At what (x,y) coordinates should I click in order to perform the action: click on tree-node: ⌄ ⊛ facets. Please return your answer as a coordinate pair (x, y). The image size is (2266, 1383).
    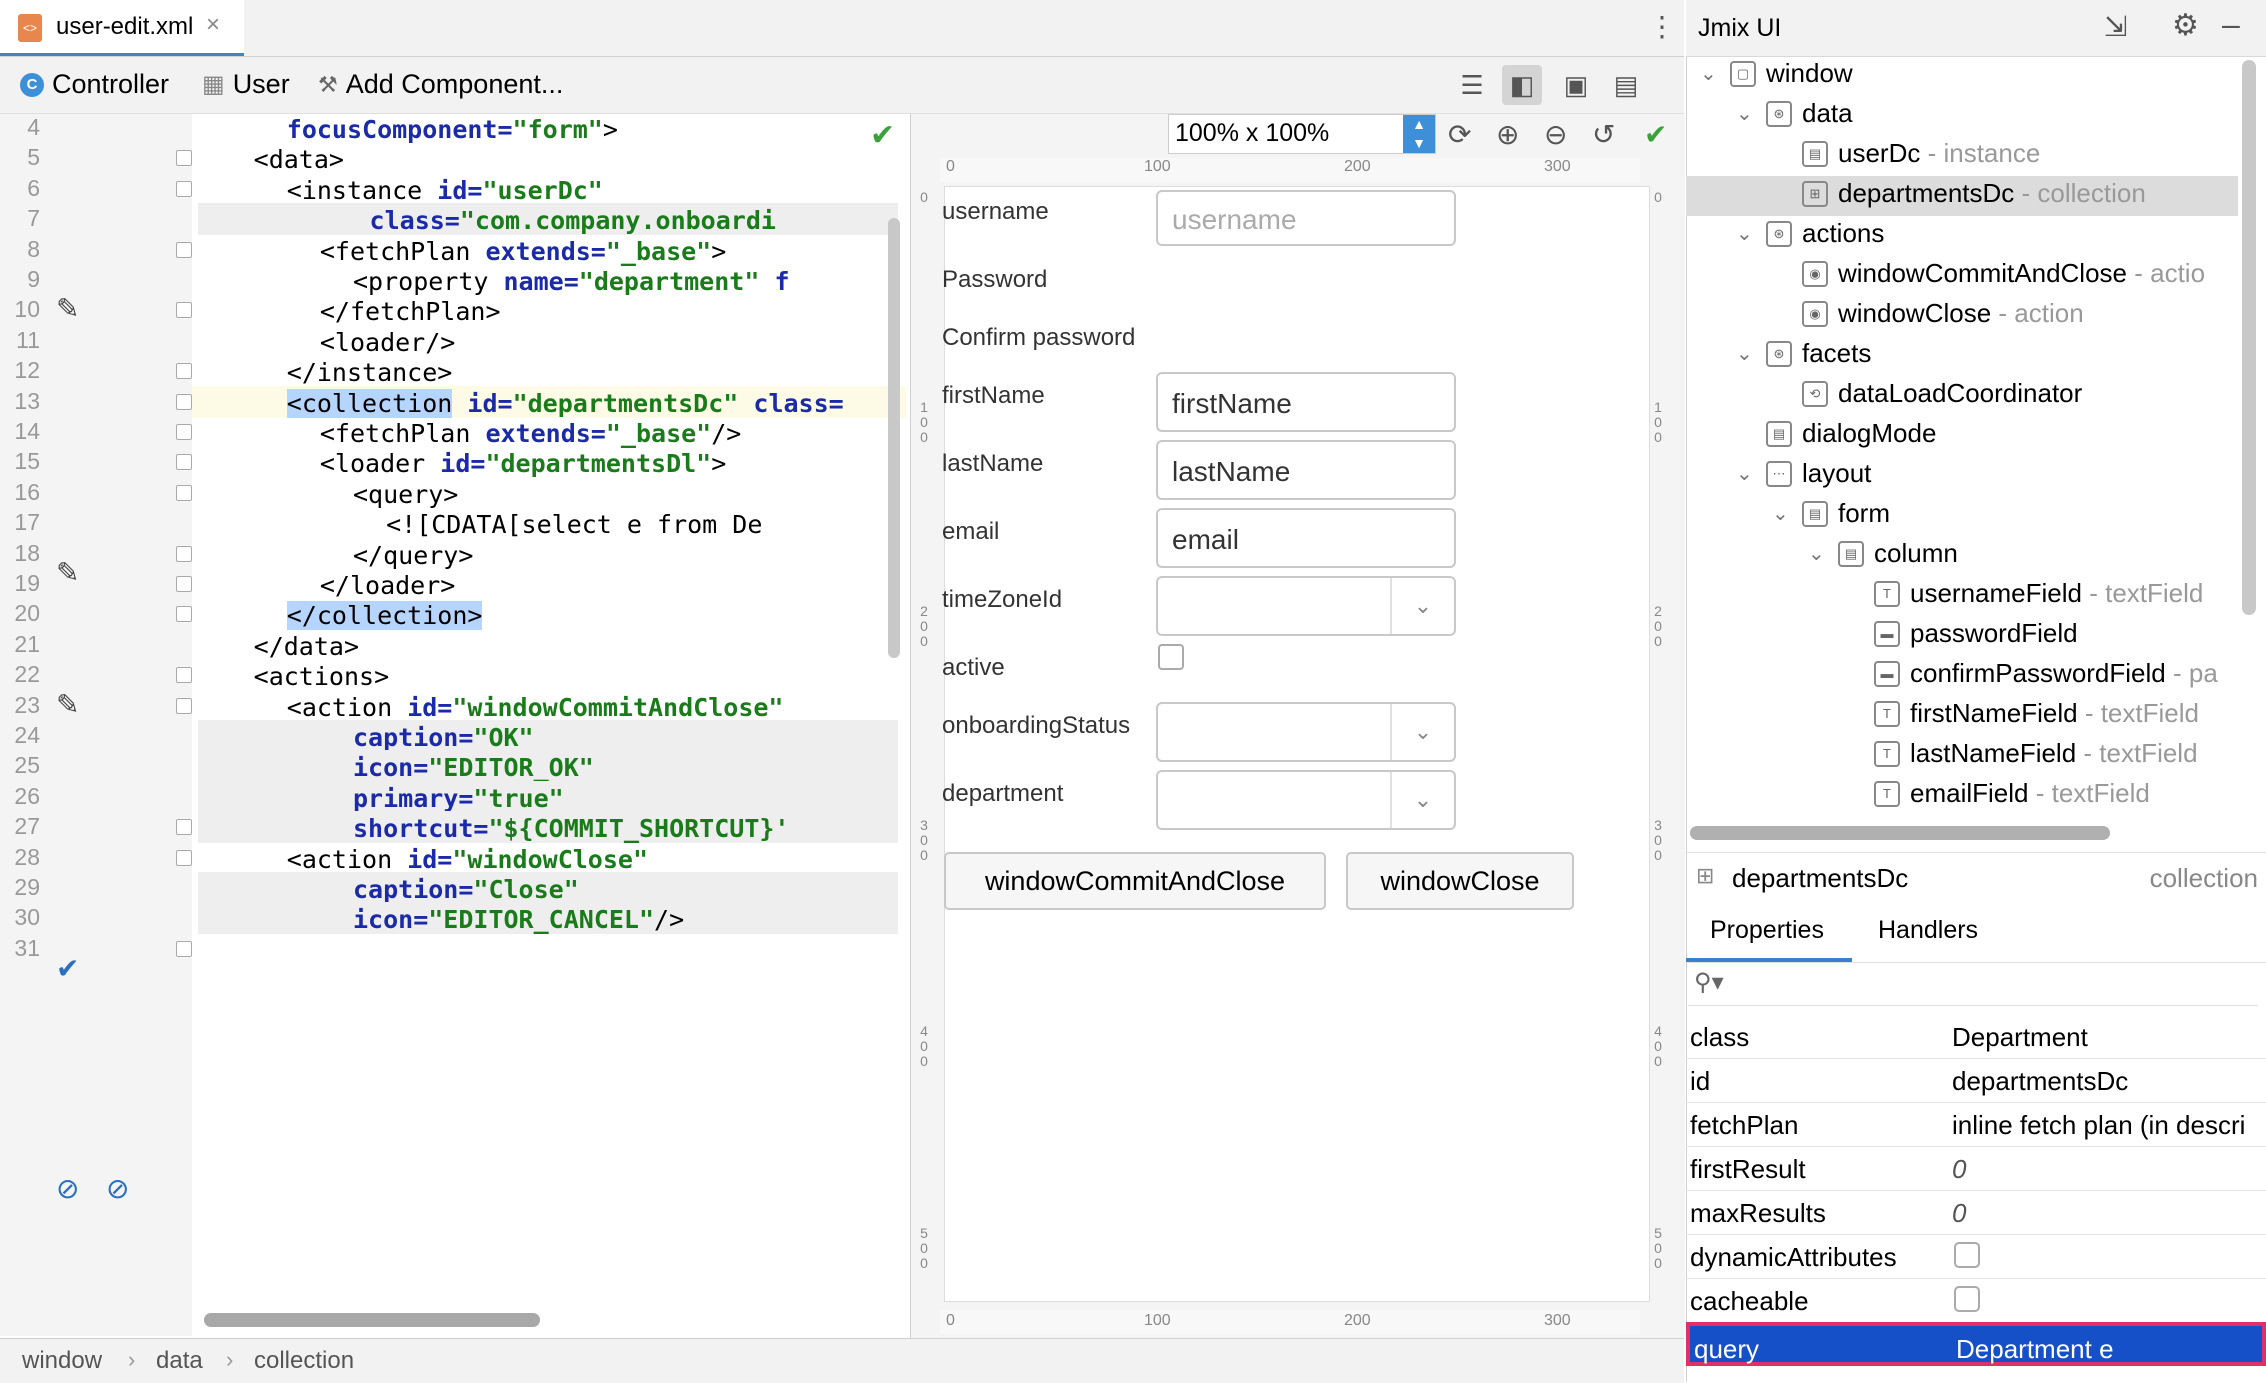
    Looking at the image, I should click on (1803, 353).